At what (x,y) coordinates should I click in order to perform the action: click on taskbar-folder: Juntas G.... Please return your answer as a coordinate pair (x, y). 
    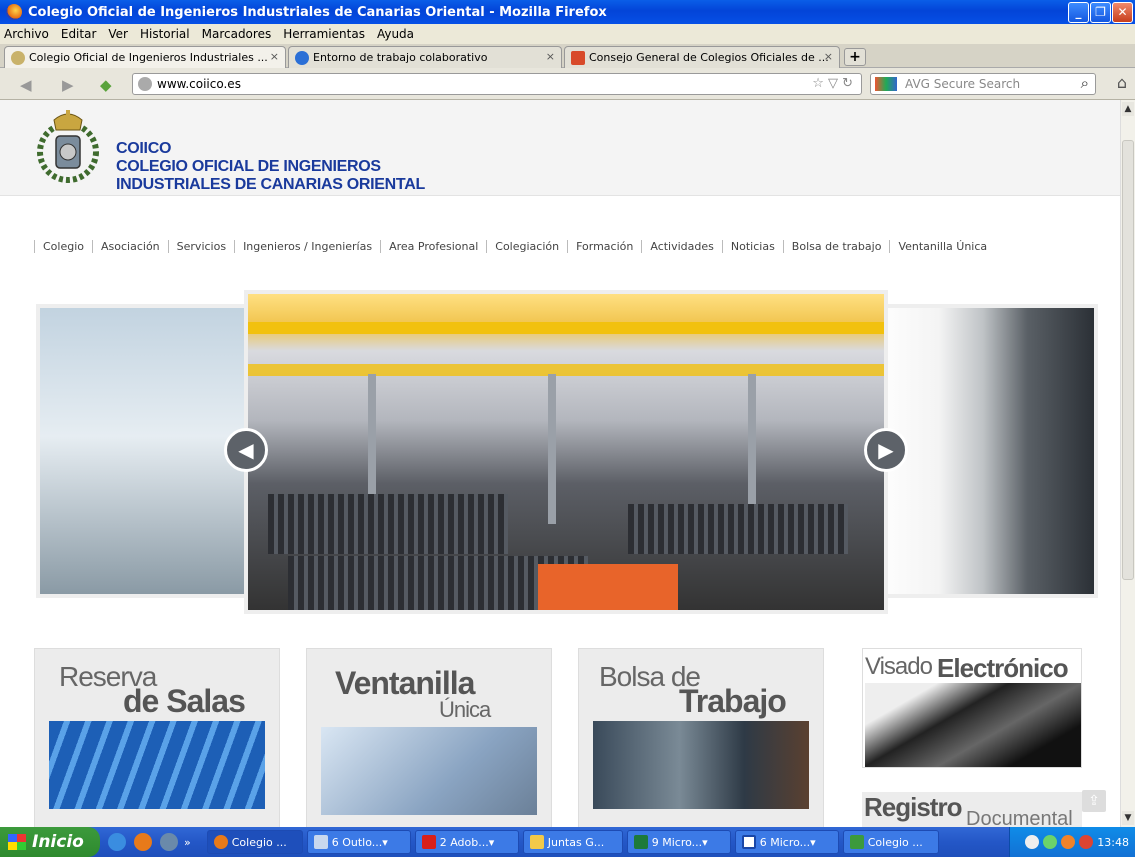
    Looking at the image, I should click on (572, 842).